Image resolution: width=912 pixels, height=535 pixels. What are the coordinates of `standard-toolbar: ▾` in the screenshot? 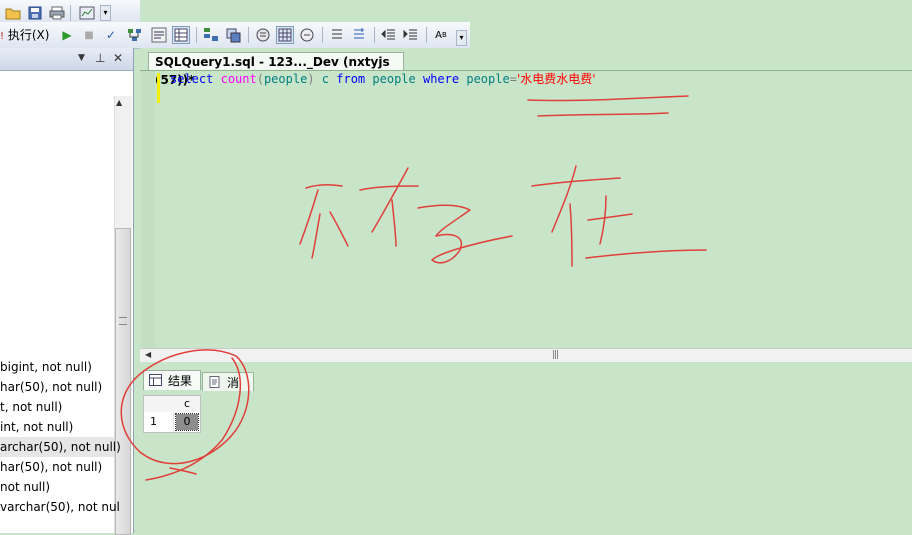 It's located at (70, 11).